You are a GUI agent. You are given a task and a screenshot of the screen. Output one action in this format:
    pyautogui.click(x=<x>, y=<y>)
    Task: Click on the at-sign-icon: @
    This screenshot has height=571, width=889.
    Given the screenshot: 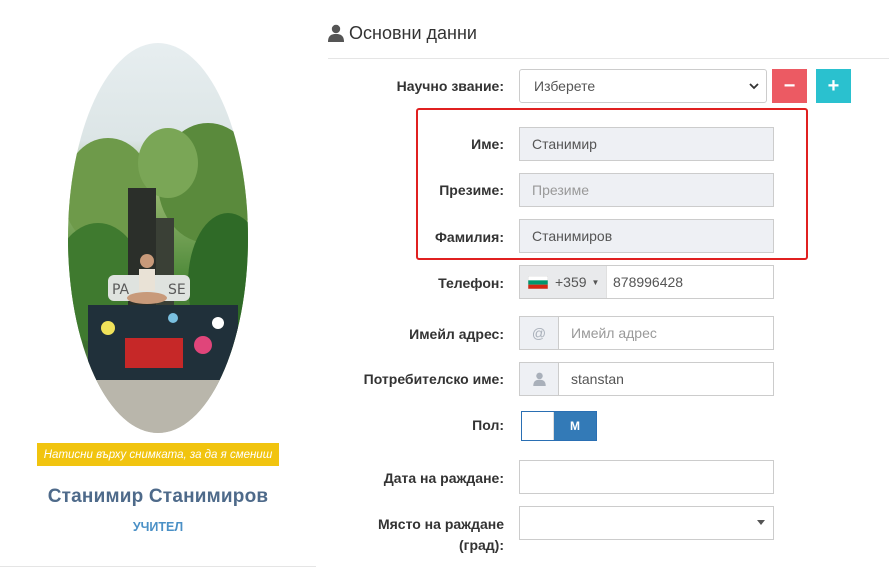 What is the action you would take?
    pyautogui.click(x=539, y=333)
    